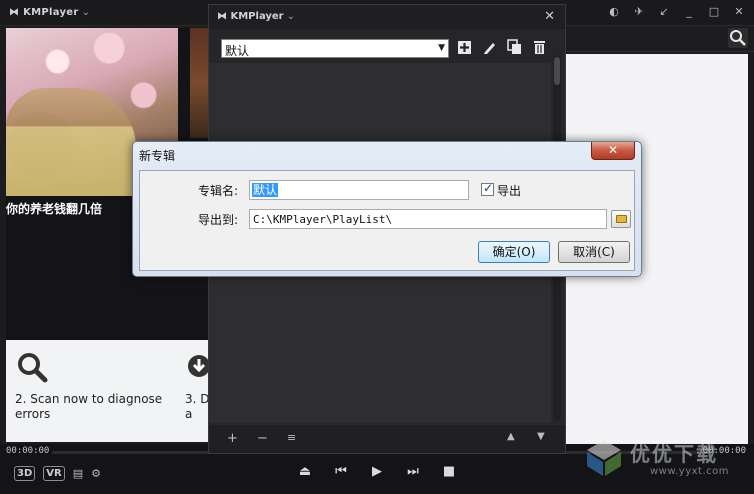 The image size is (754, 494). Describe the element at coordinates (509, 191) in the screenshot. I see `export-label: 导出` at that location.